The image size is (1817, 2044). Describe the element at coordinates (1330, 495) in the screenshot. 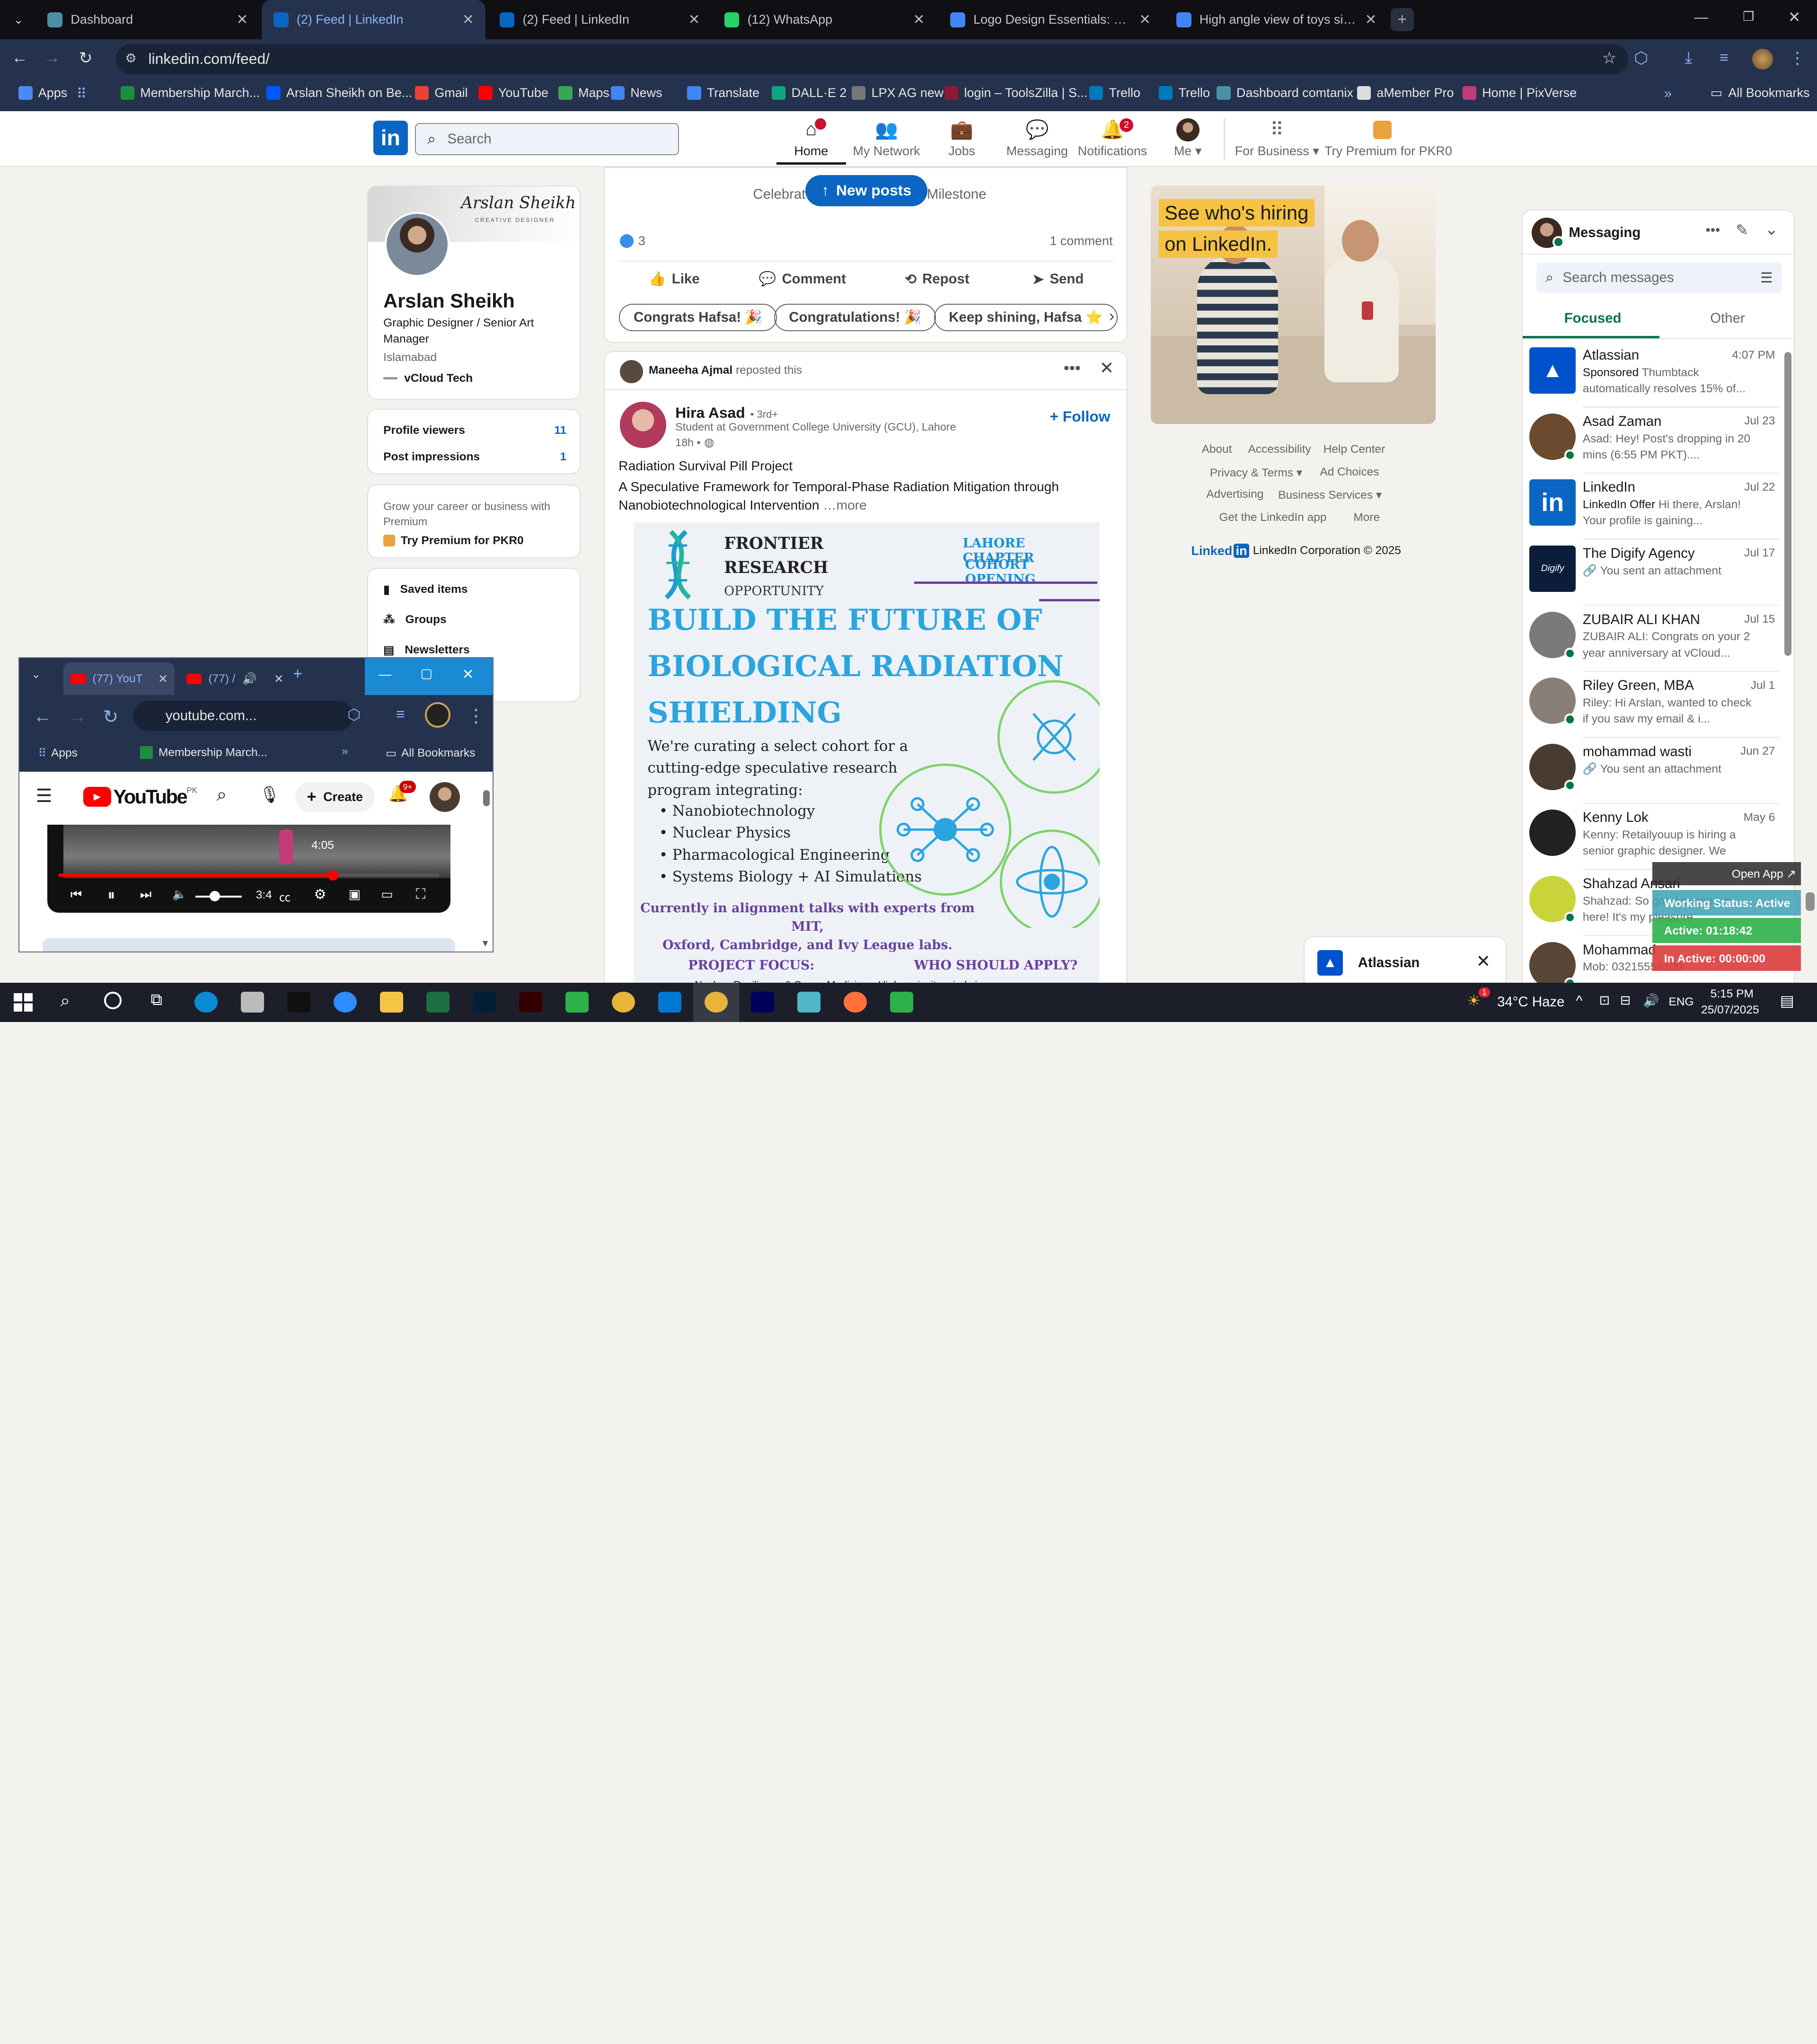

I see `footer-link-business: Business Services ▾` at that location.